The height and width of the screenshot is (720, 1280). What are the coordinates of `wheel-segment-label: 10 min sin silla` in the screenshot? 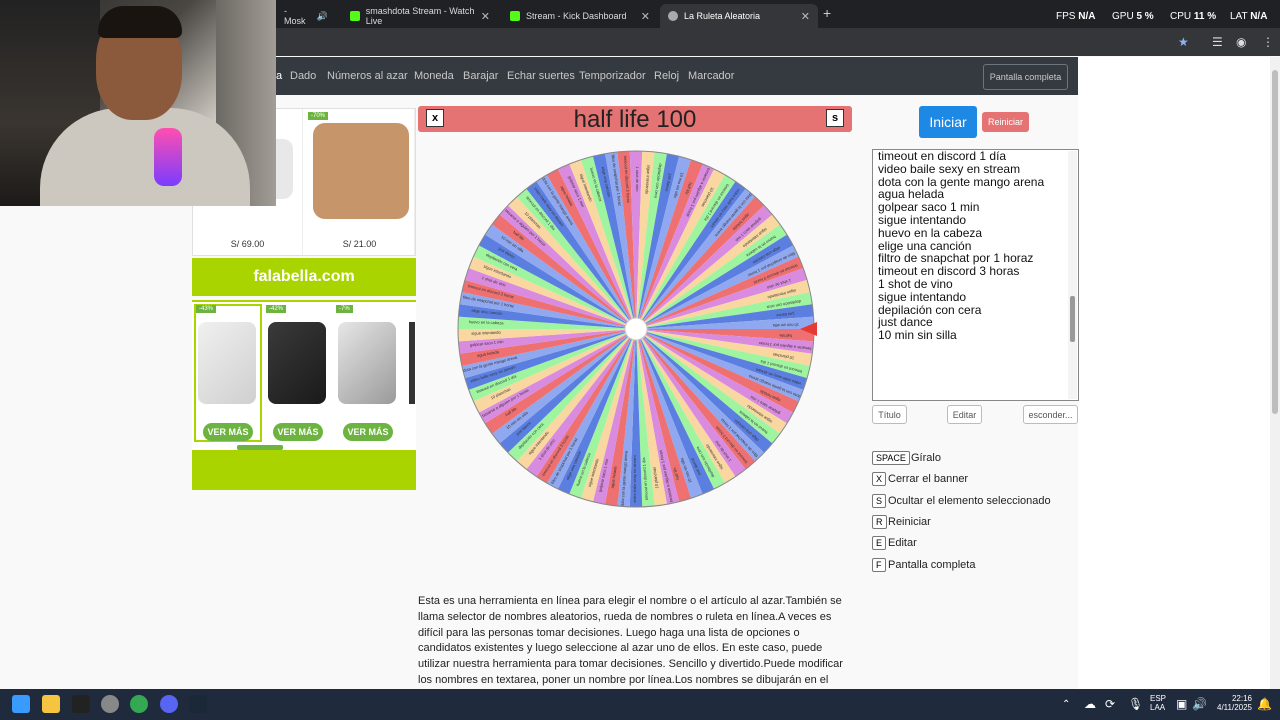 It's located at (785, 325).